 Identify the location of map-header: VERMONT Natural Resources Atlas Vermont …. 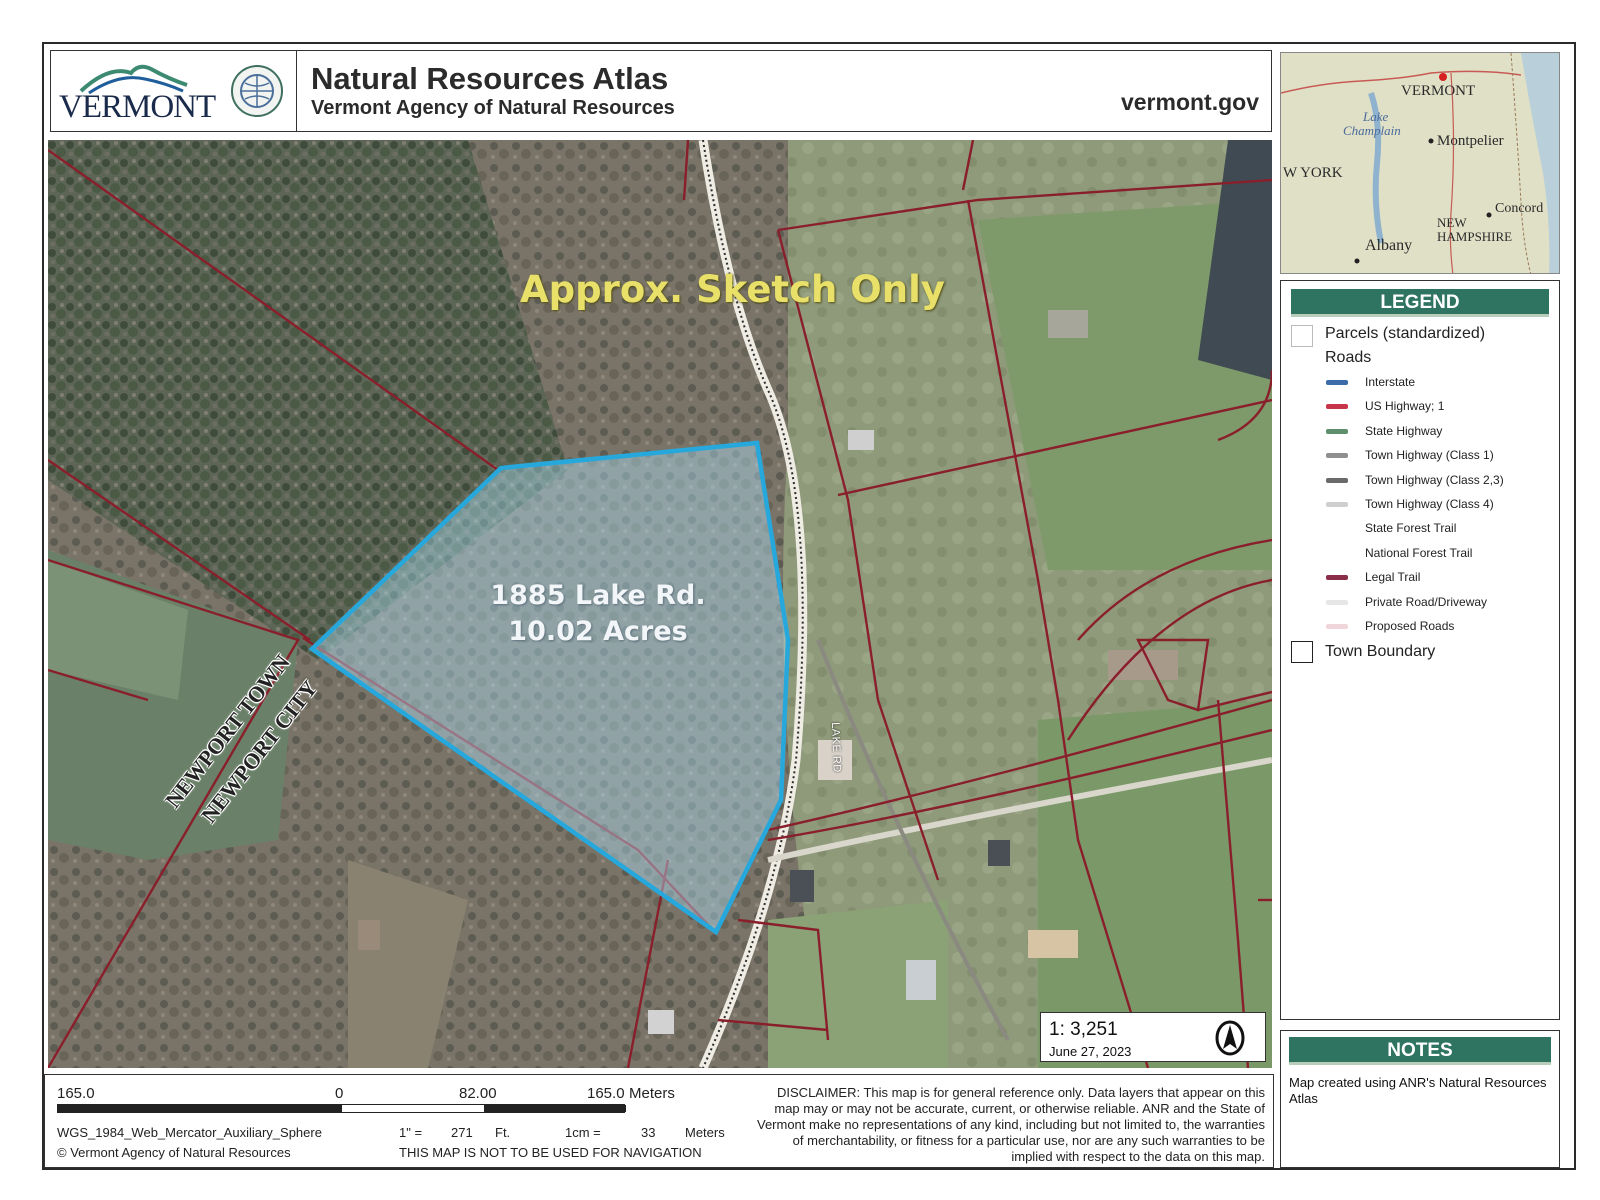
(661, 91).